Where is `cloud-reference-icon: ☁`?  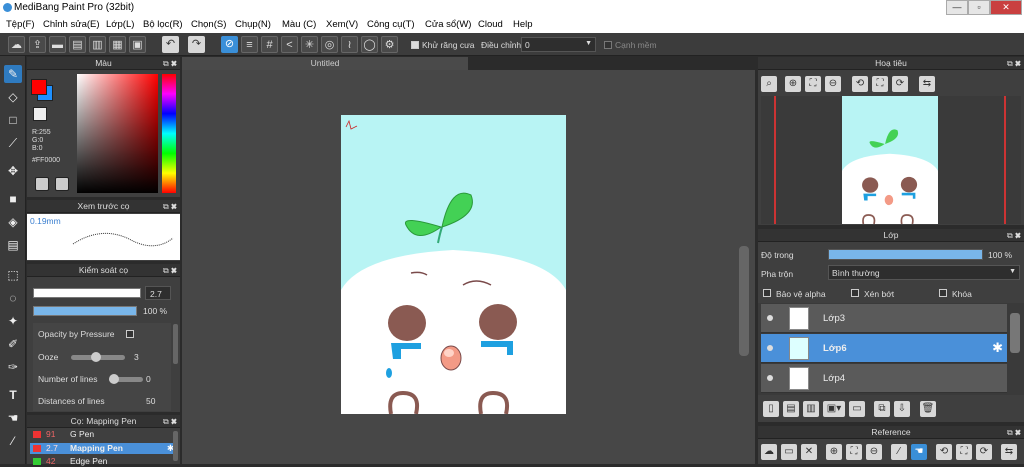 cloud-reference-icon: ☁ is located at coordinates (769, 452).